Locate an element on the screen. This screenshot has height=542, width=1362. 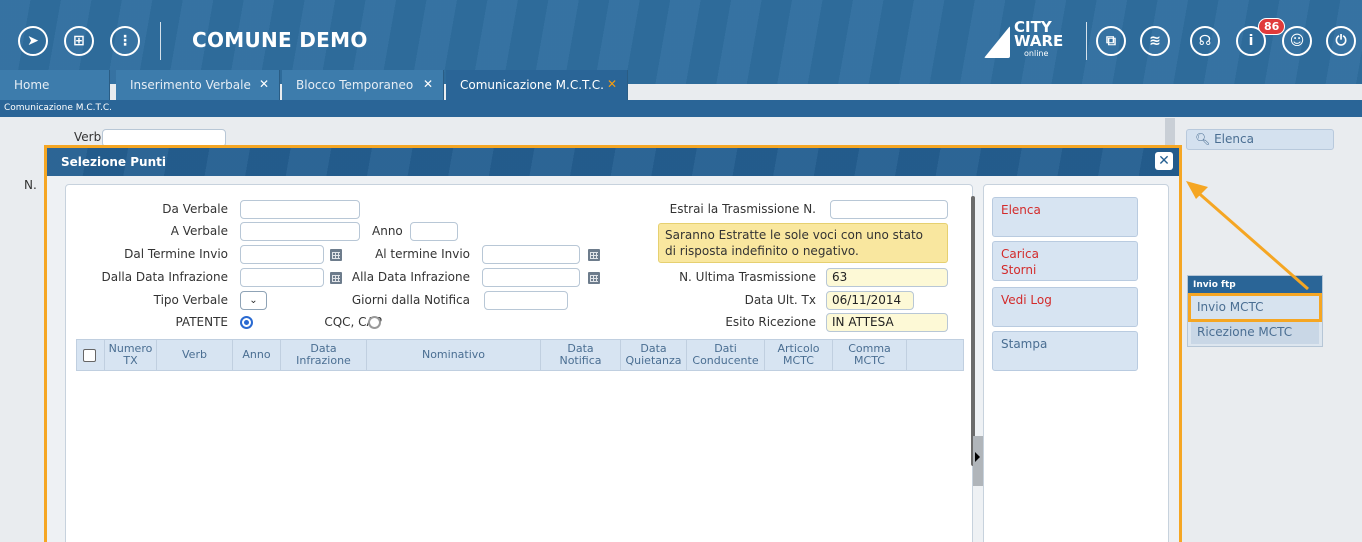
a-verbale-label: A Verbale is located at coordinates (199, 231).